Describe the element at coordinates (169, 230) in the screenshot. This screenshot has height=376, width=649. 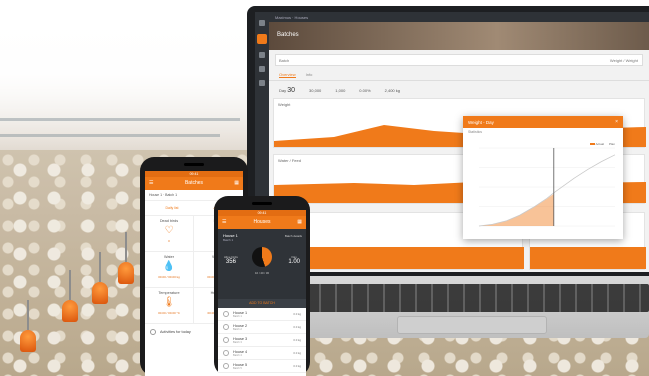
I see `heart-icon: ♡` at that location.